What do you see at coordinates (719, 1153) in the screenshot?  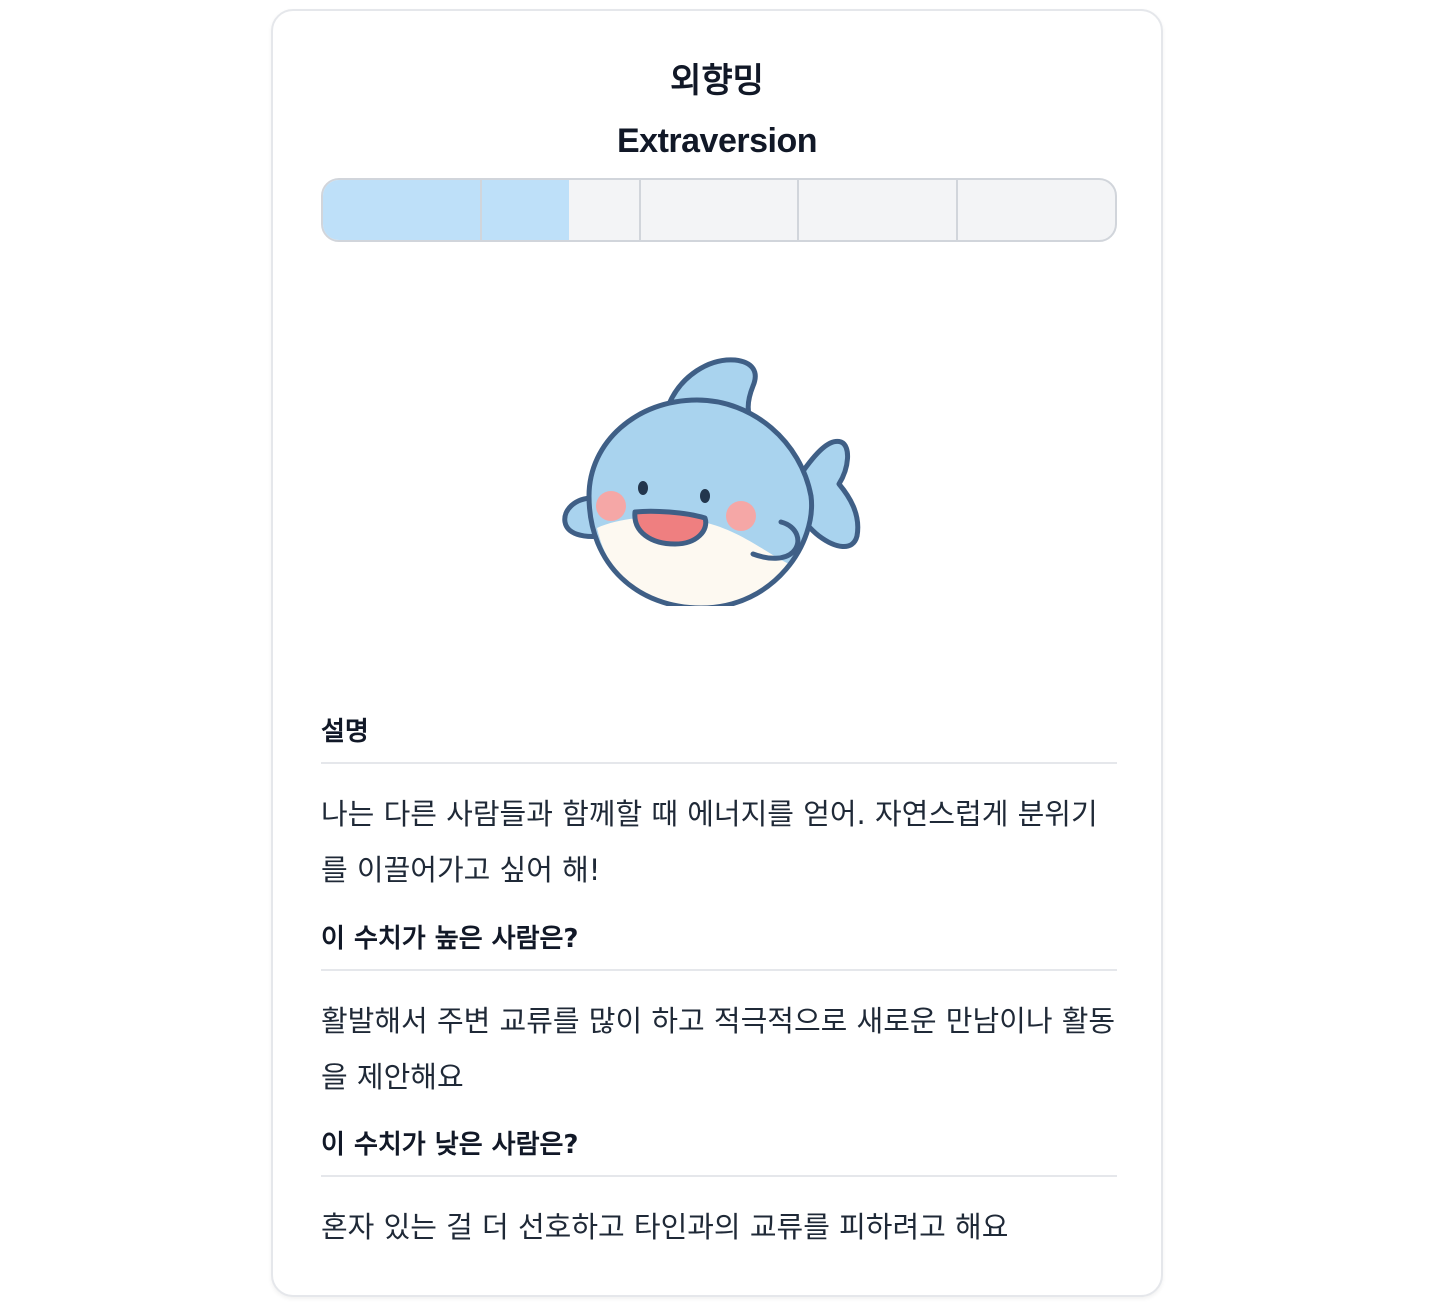 I see `section-heading-low: 이 수치가 낮은 사람은?` at bounding box center [719, 1153].